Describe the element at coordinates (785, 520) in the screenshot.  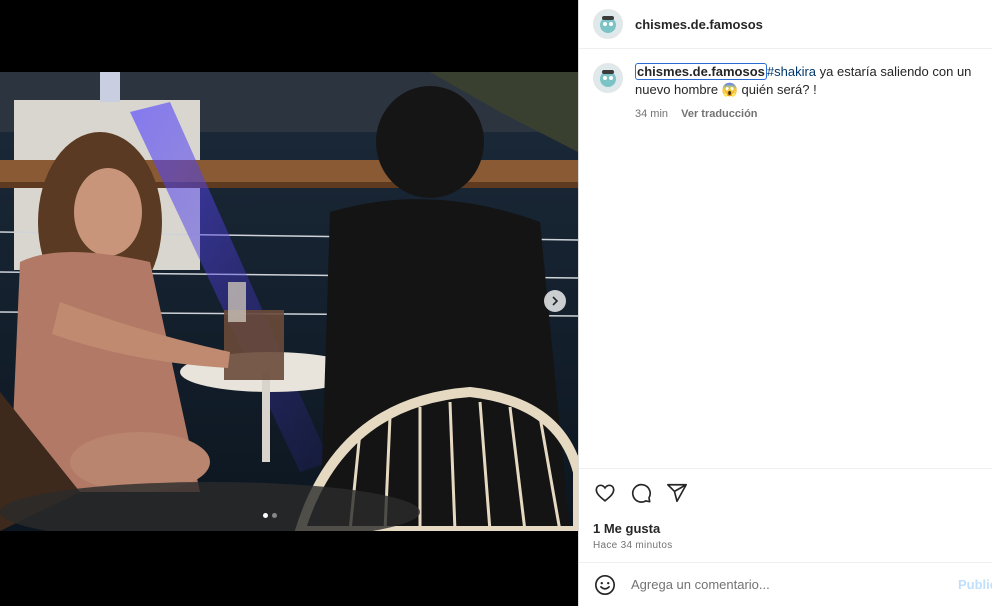
I see `likes-count: 1 Me gusta` at that location.